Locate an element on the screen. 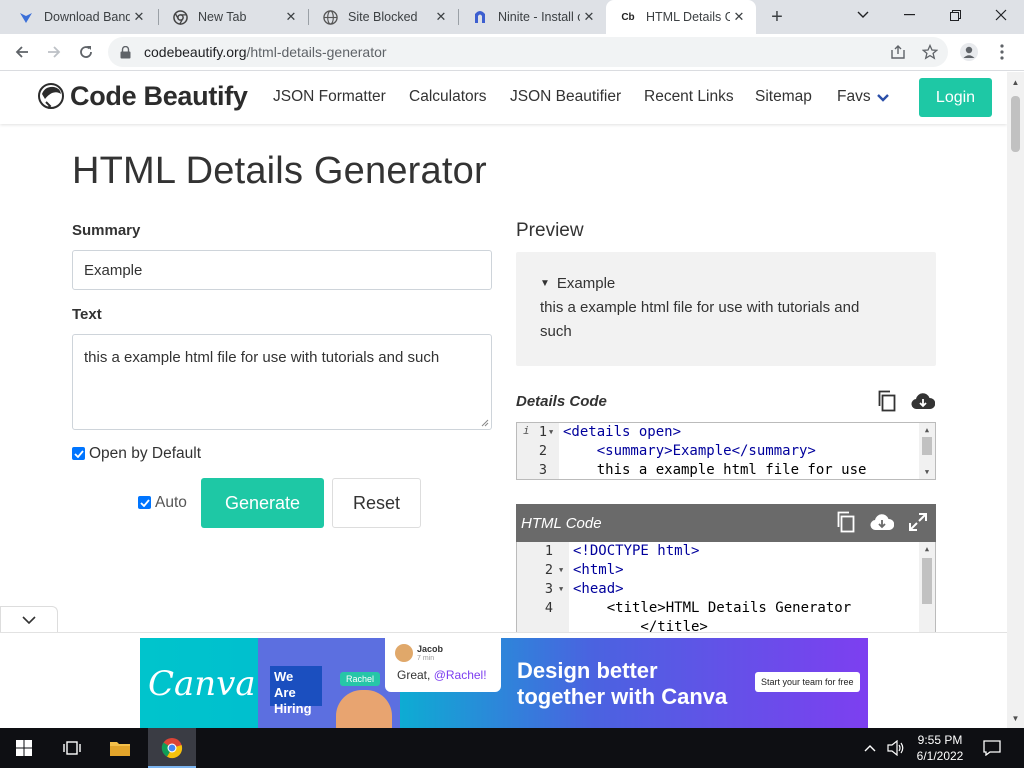 The image size is (1024, 768). codebeautify-logo-icon is located at coordinates (51, 96).